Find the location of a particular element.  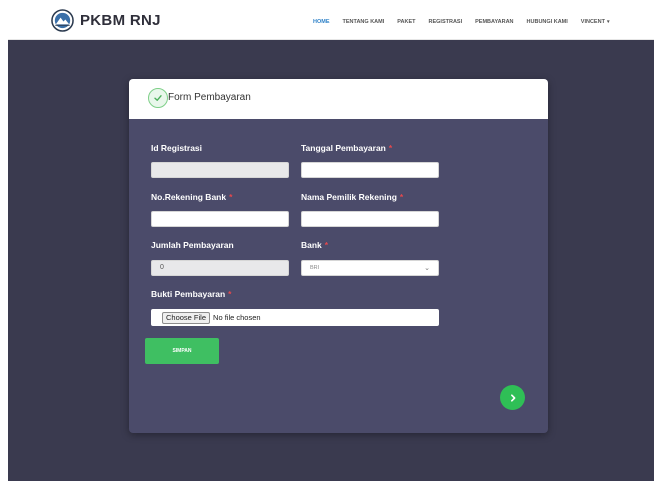

nav-tentang-kami: TENTANG KAMI is located at coordinates (364, 22).